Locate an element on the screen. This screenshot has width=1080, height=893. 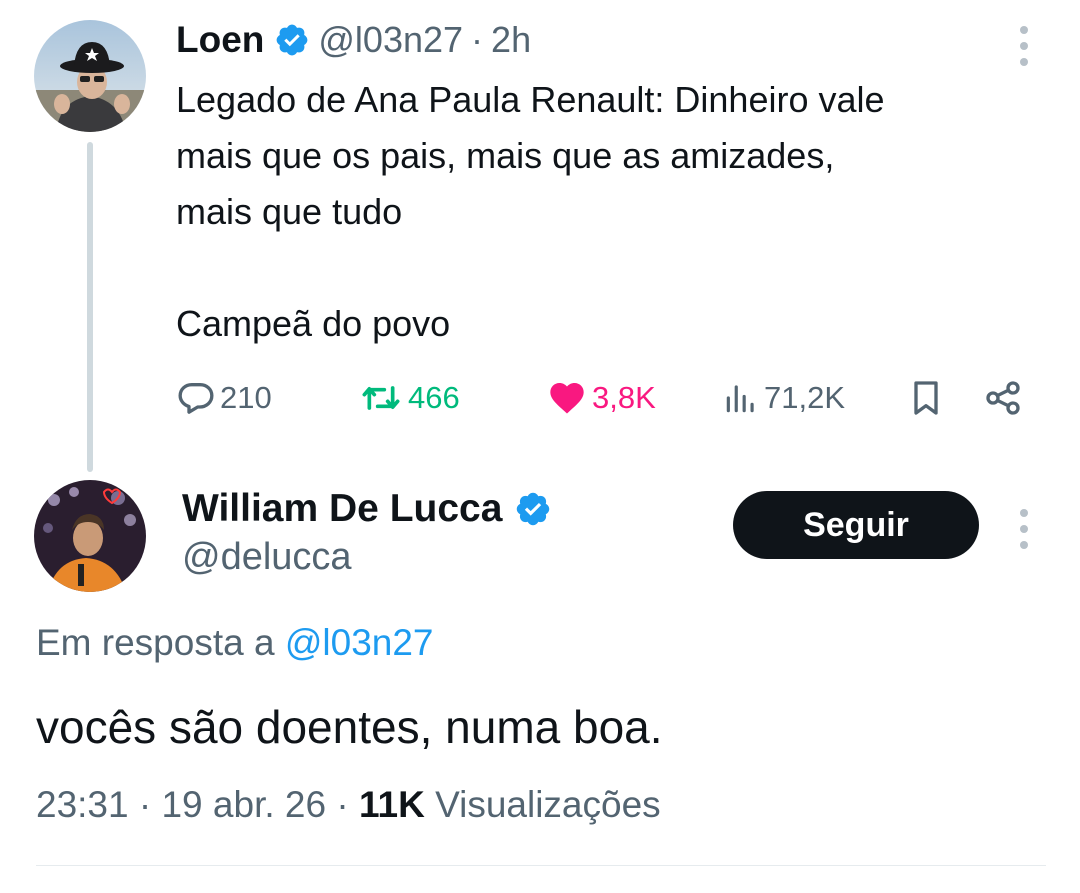
tweet-text-line: Campeã do povo is located at coordinates (313, 323).